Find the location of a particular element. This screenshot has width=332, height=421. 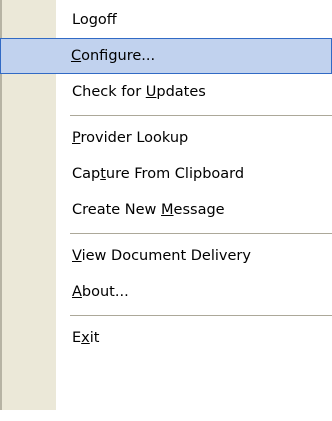

menu-item-logoff: Logoff is located at coordinates (167, 20).